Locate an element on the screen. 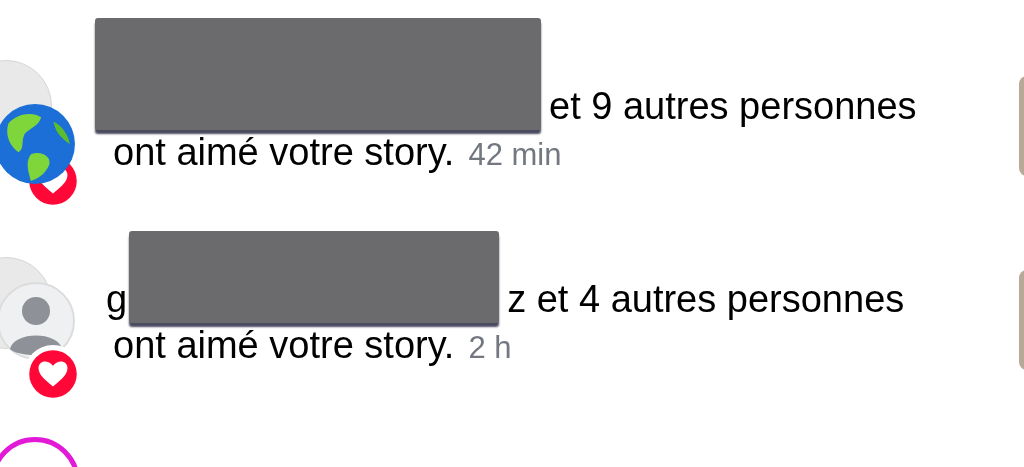 The width and height of the screenshot is (1024, 467). notification-text: et 9 autres personnes is located at coordinates (733, 106).